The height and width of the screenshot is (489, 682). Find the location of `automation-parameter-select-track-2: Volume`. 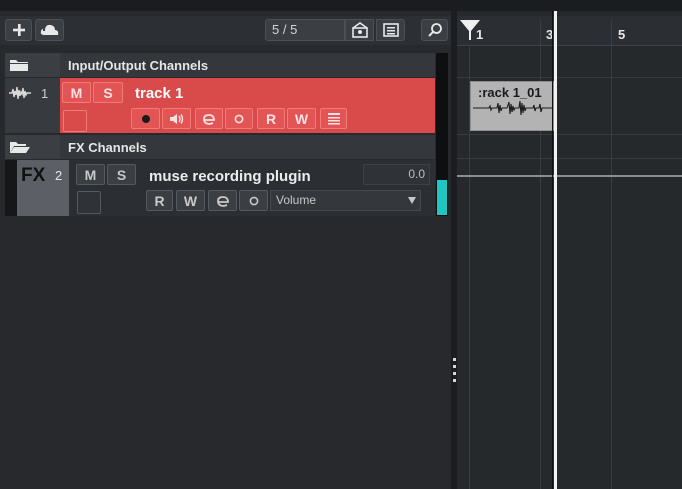

automation-parameter-select-track-2: Volume is located at coordinates (345, 200).